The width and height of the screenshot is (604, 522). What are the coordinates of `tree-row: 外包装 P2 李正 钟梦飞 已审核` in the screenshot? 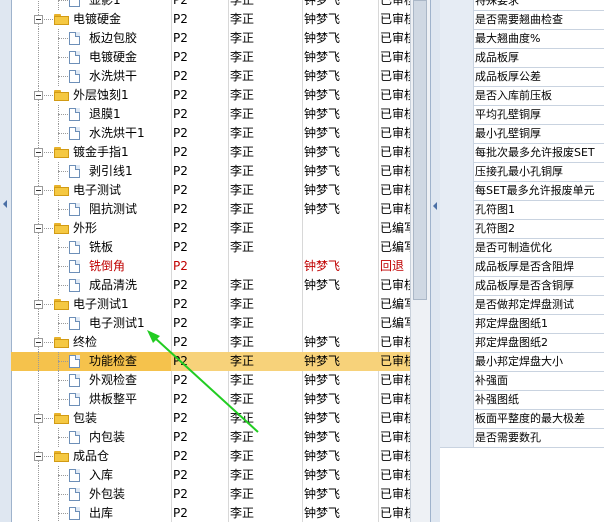 It's located at (210, 494).